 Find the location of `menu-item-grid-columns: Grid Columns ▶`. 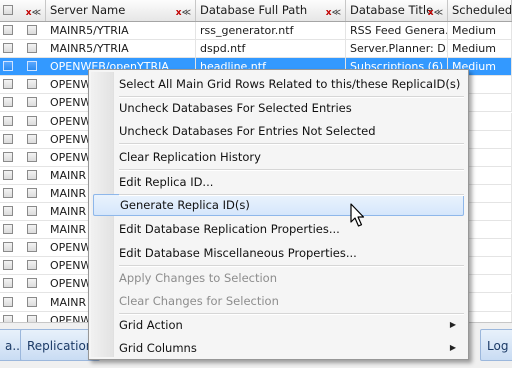

menu-item-grid-columns: Grid Columns ▶ is located at coordinates (278, 348).